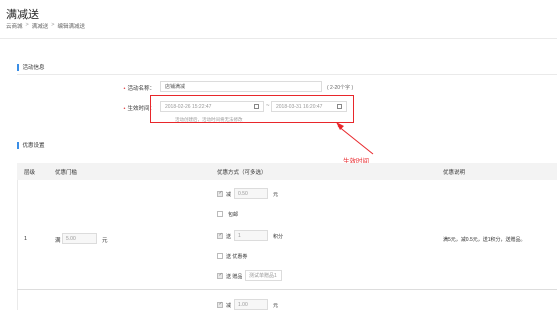 This screenshot has height=310, width=557. What do you see at coordinates (276, 195) in the screenshot?
I see `reduce-unit: 元` at bounding box center [276, 195].